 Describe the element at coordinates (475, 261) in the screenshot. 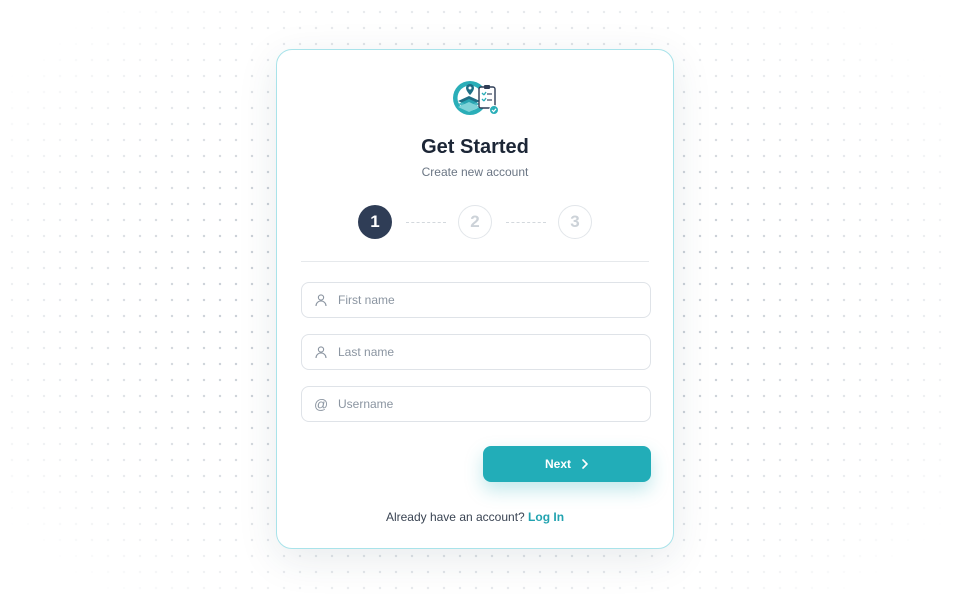

I see `divider` at that location.